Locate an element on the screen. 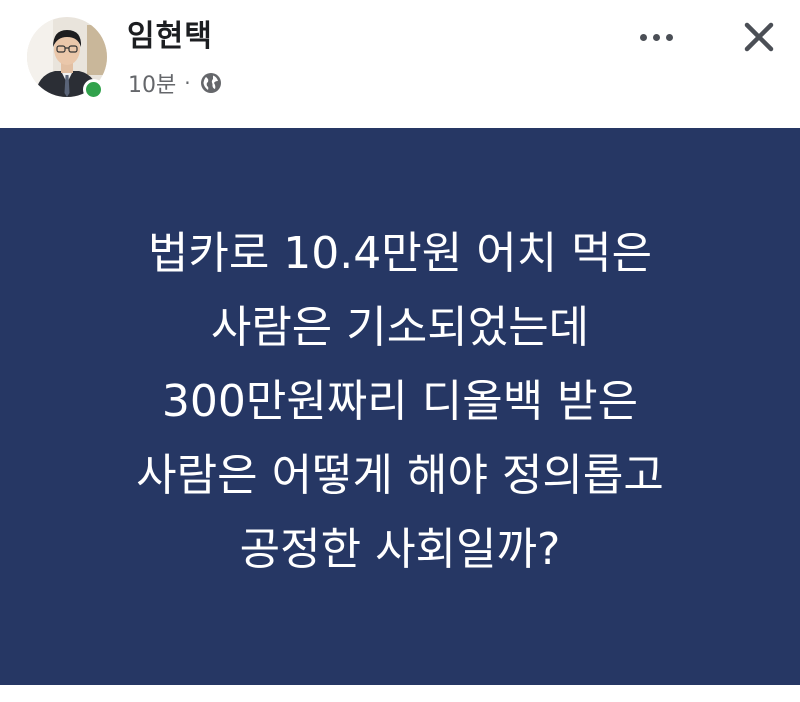 This screenshot has height=702, width=800. post-text-line: 법카로 10.4만원 어치 먹은 is located at coordinates (400, 253).